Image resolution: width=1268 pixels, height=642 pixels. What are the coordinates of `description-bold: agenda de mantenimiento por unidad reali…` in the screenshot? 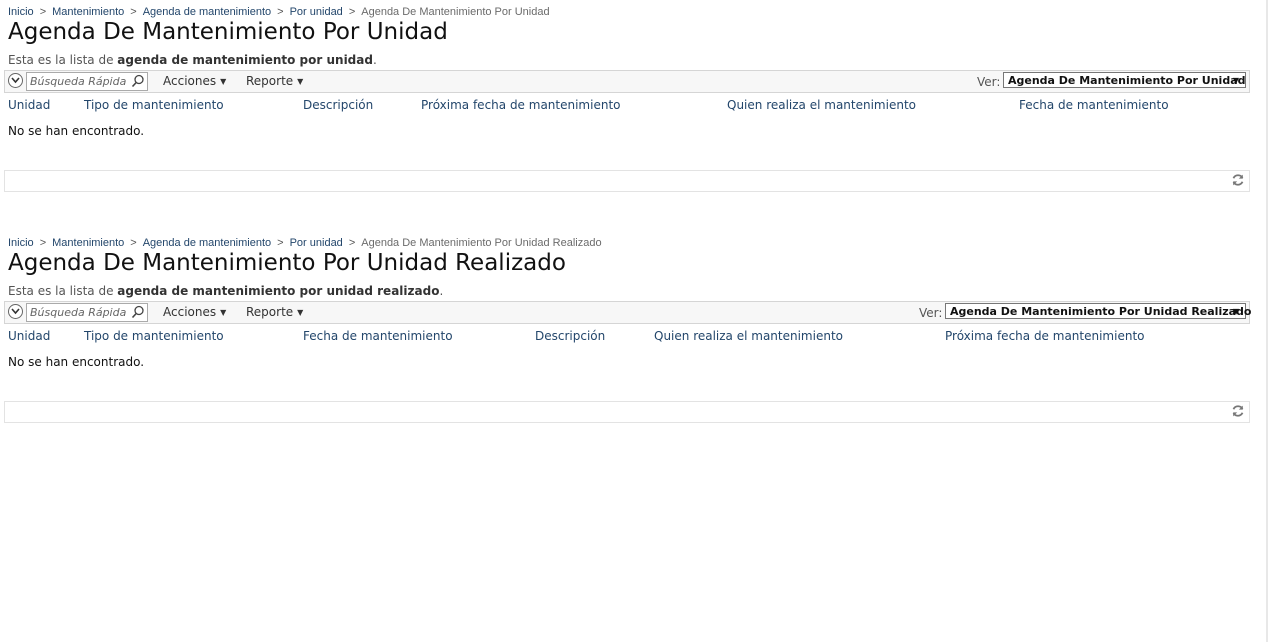 It's located at (278, 291).